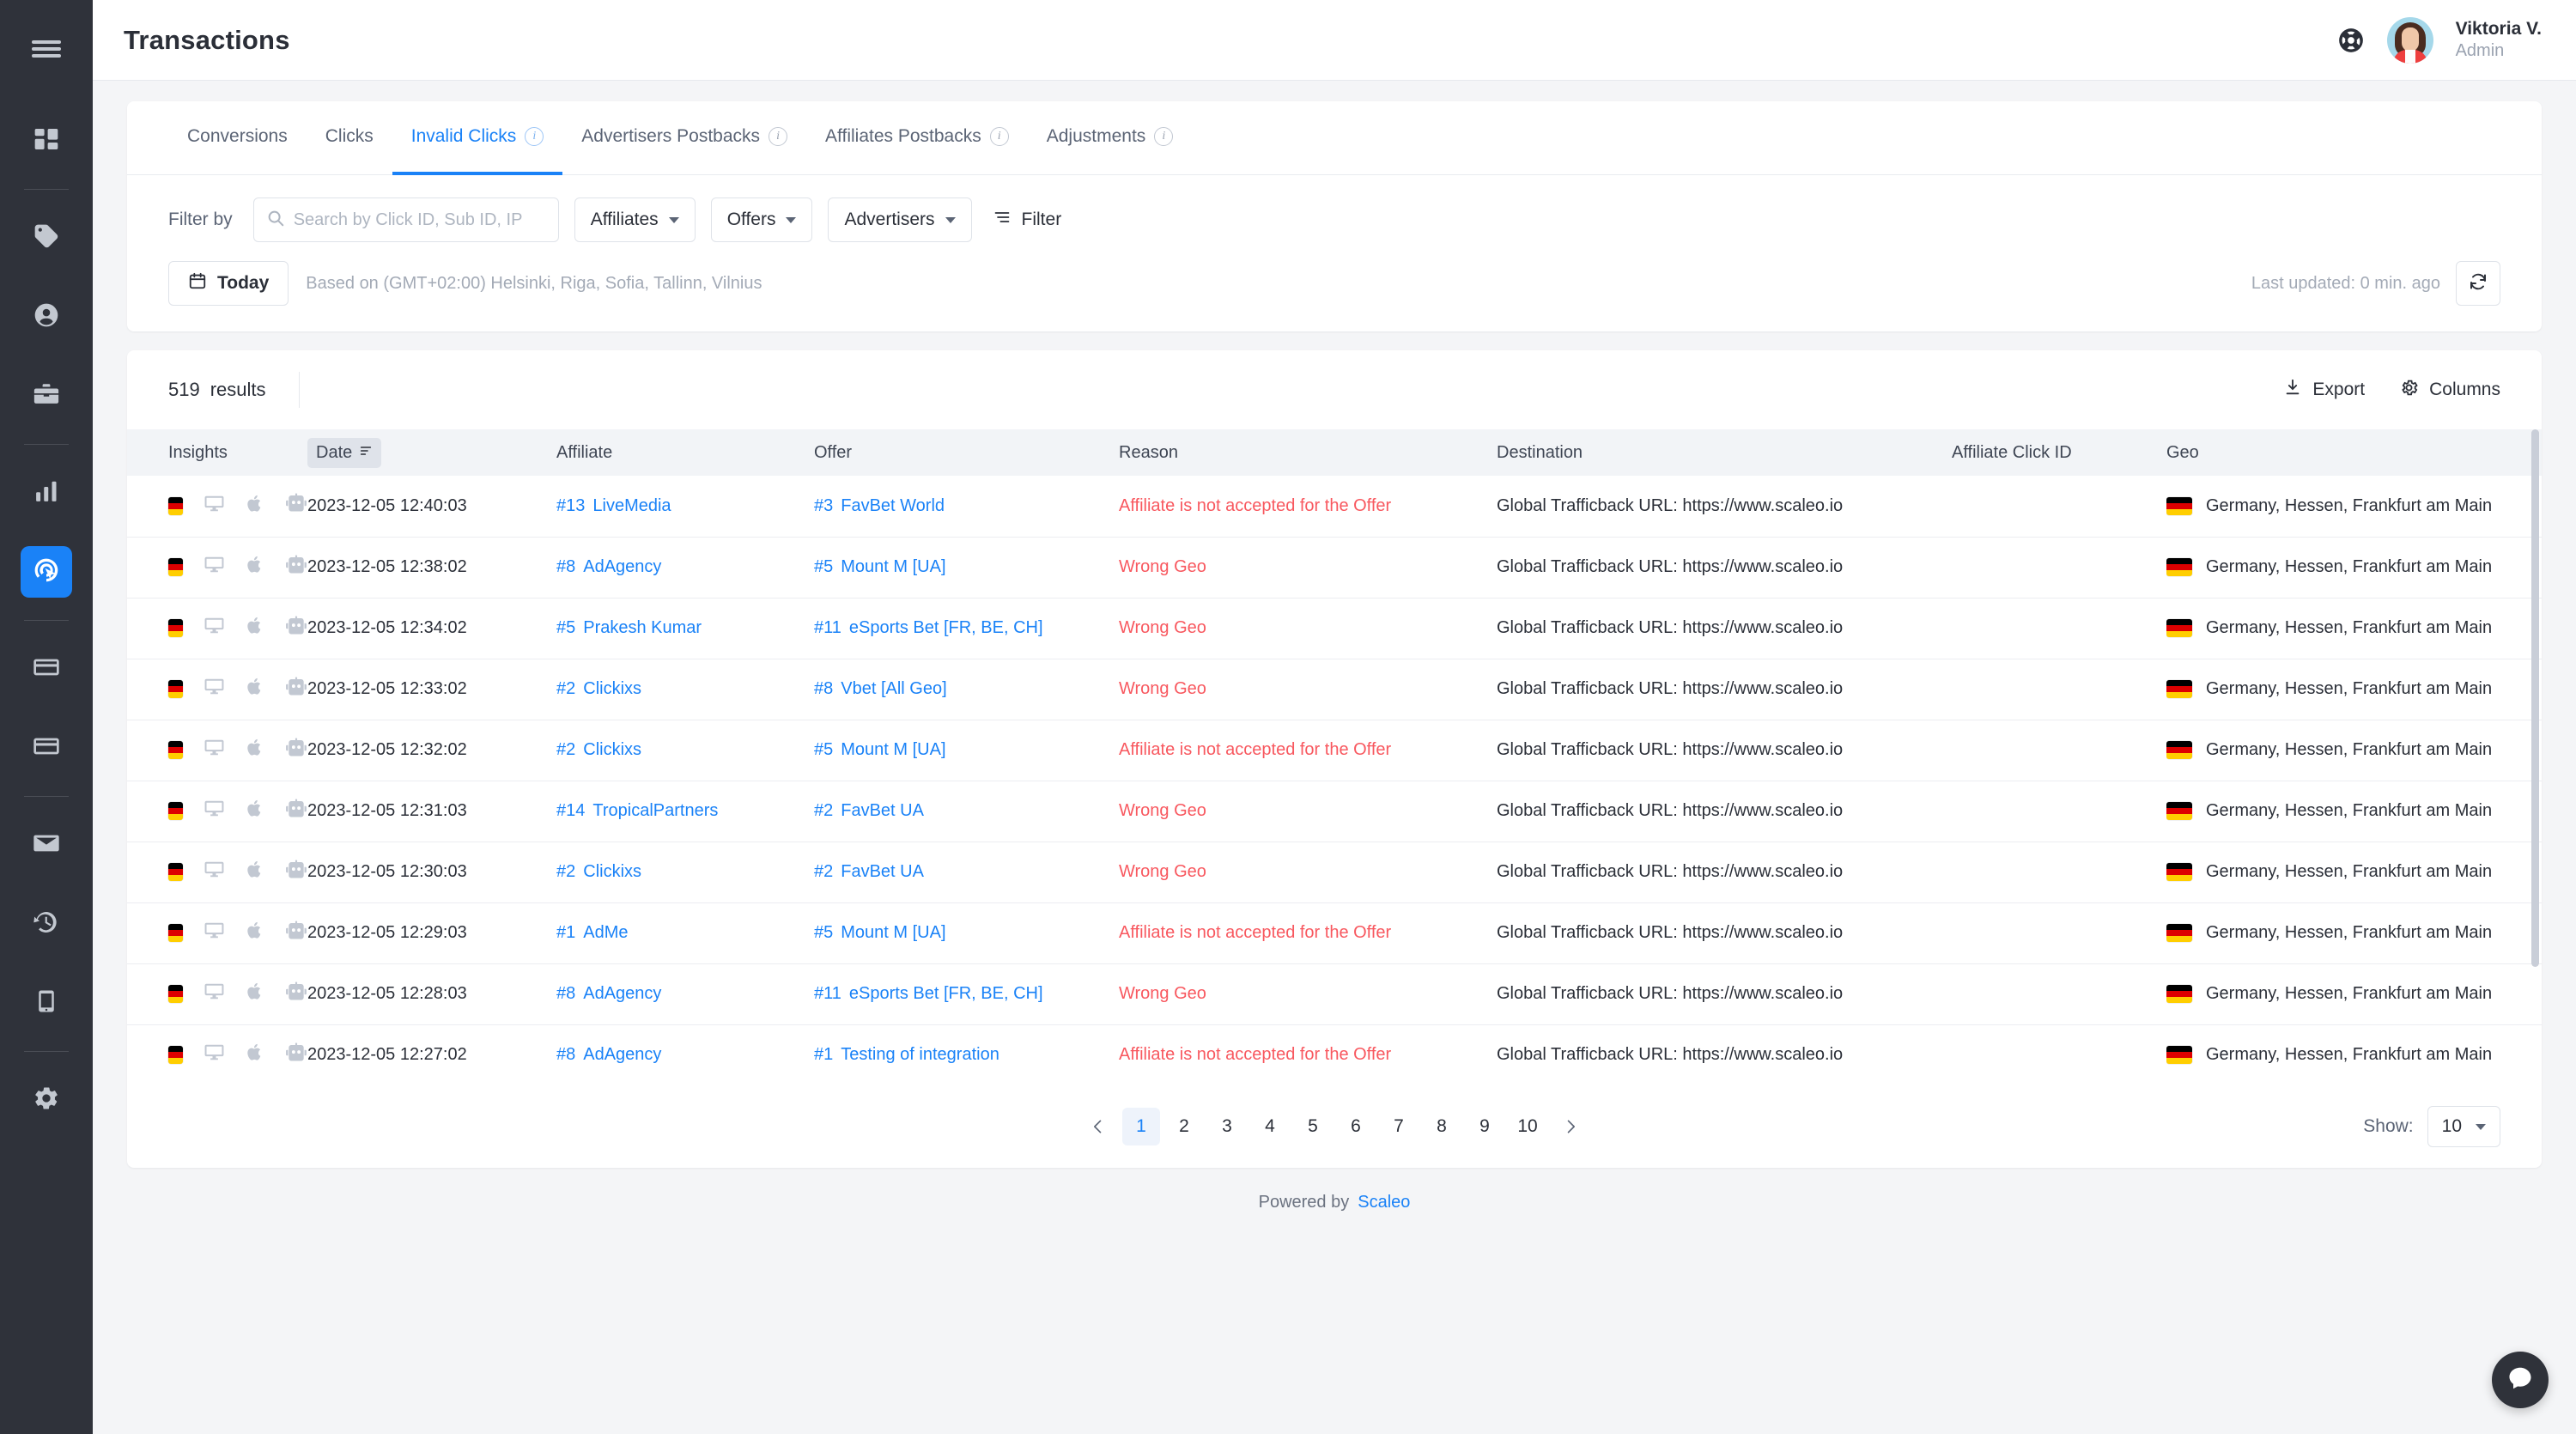 The image size is (2576, 1434). What do you see at coordinates (685, 453) in the screenshot?
I see `column-header-affiliate: Affiliate` at bounding box center [685, 453].